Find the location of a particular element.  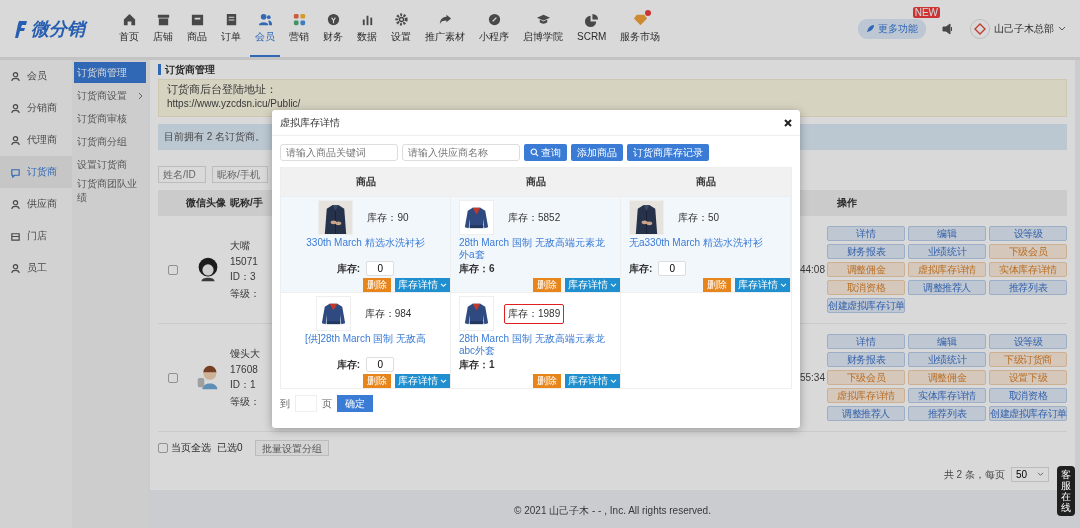

nav-tab: 店铺 is located at coordinates (163, 28).